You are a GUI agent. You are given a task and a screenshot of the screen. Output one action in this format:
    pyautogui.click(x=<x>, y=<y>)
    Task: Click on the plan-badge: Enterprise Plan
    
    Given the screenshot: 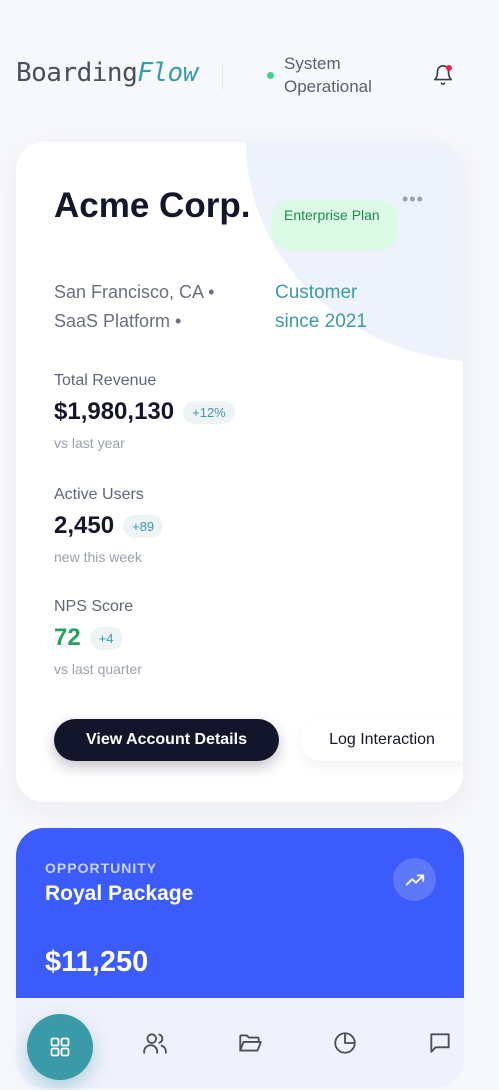 What is the action you would take?
    pyautogui.click(x=334, y=225)
    